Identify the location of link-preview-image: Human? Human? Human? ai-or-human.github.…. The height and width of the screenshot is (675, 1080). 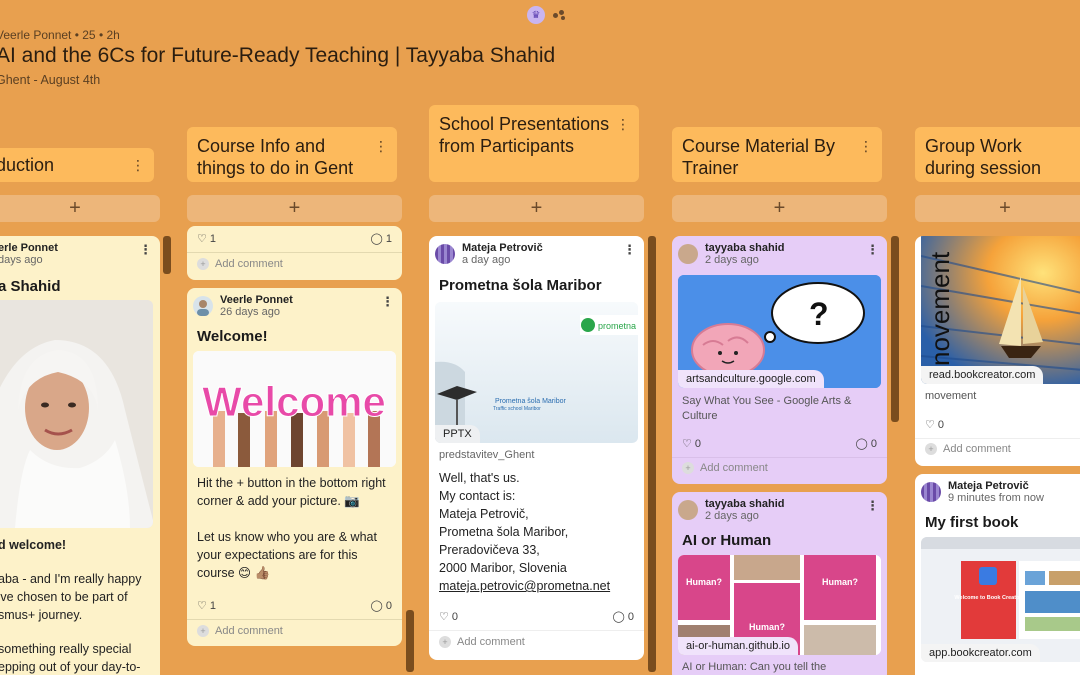
(779, 605).